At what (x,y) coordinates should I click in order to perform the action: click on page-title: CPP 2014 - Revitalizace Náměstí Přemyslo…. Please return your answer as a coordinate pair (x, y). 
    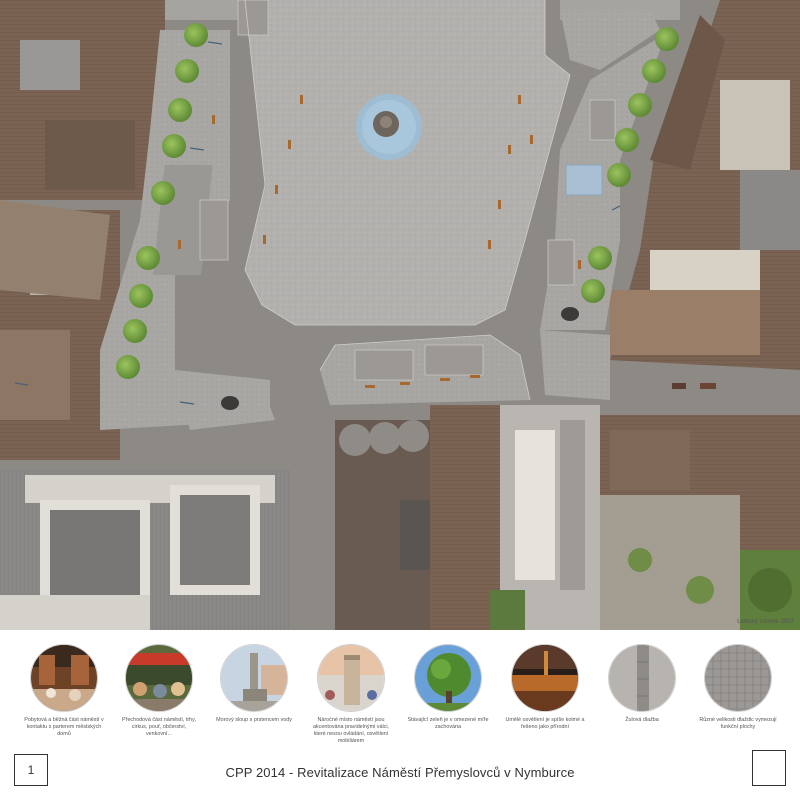
    Looking at the image, I should click on (400, 772).